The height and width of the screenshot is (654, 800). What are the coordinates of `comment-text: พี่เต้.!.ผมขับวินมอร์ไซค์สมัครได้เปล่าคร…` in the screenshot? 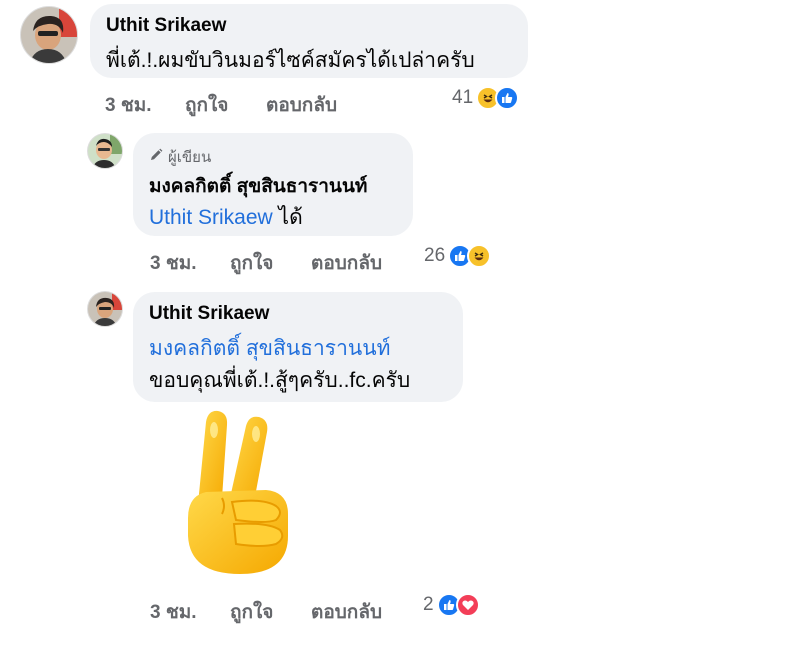 It's located at (290, 60).